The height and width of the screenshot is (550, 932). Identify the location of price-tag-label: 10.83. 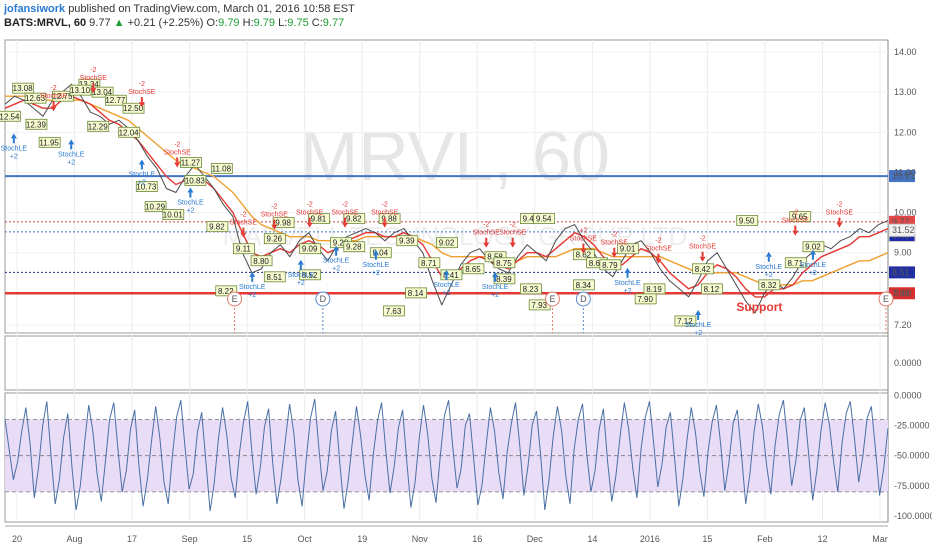
(195, 180).